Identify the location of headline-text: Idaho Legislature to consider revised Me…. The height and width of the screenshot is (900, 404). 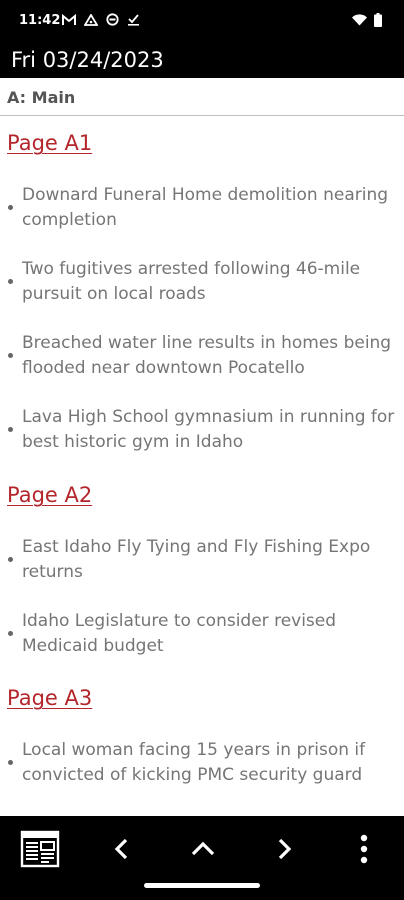
(210, 634).